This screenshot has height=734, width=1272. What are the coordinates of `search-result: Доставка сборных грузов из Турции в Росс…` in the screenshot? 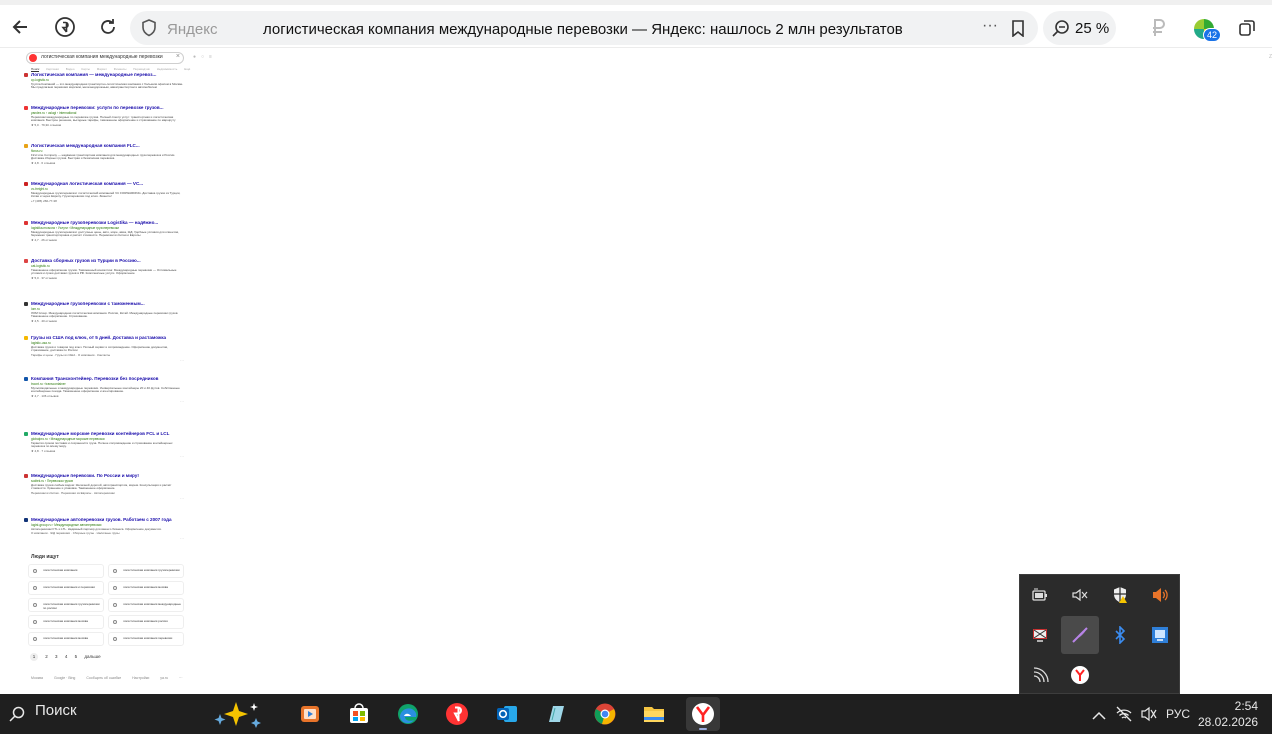 It's located at (104, 269).